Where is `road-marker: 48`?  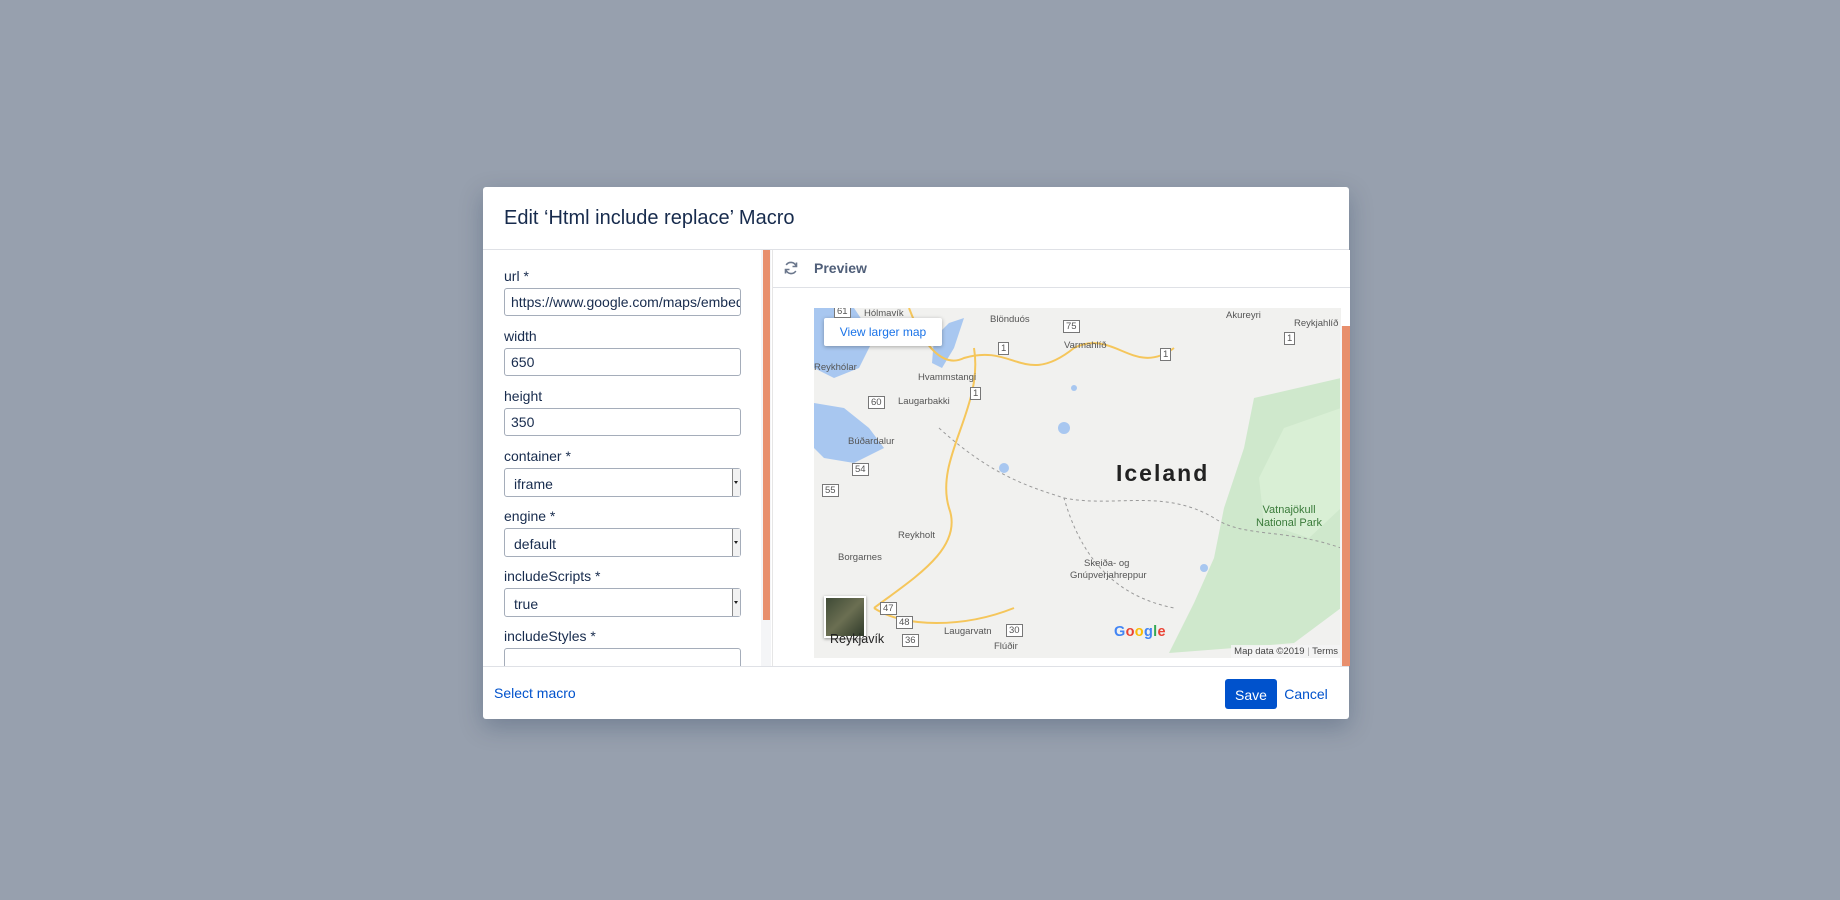
road-marker: 48 is located at coordinates (904, 622).